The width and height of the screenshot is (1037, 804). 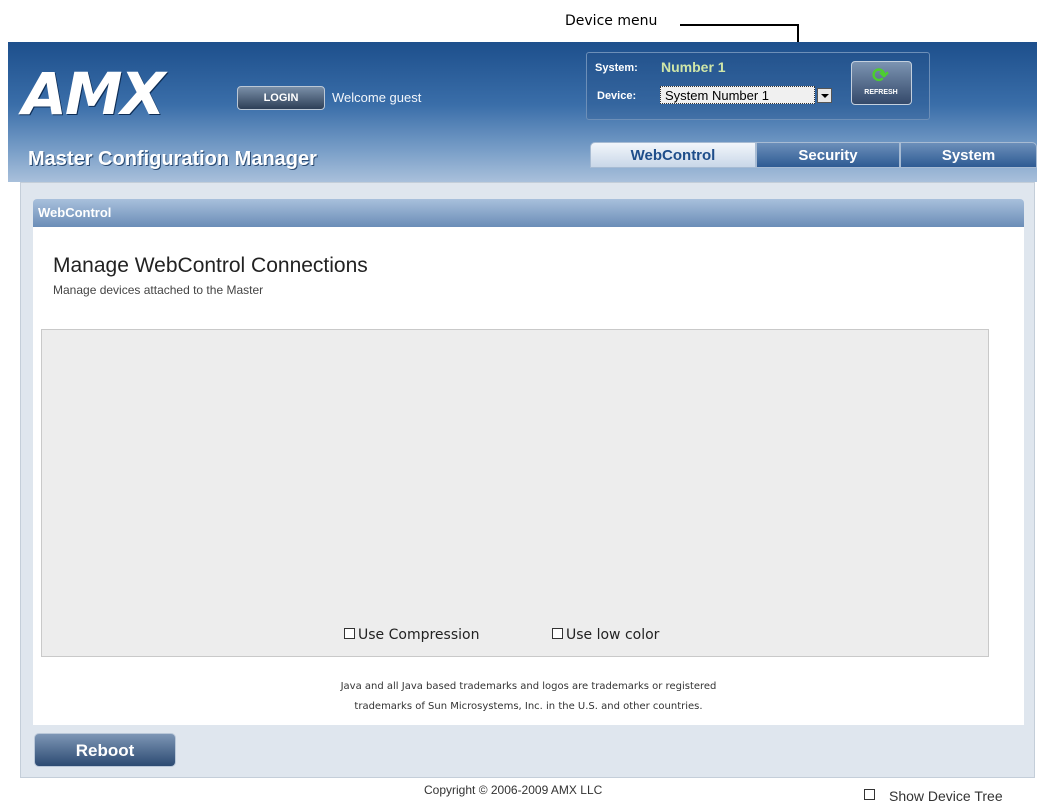 What do you see at coordinates (968, 155) in the screenshot?
I see `tab-system: System` at bounding box center [968, 155].